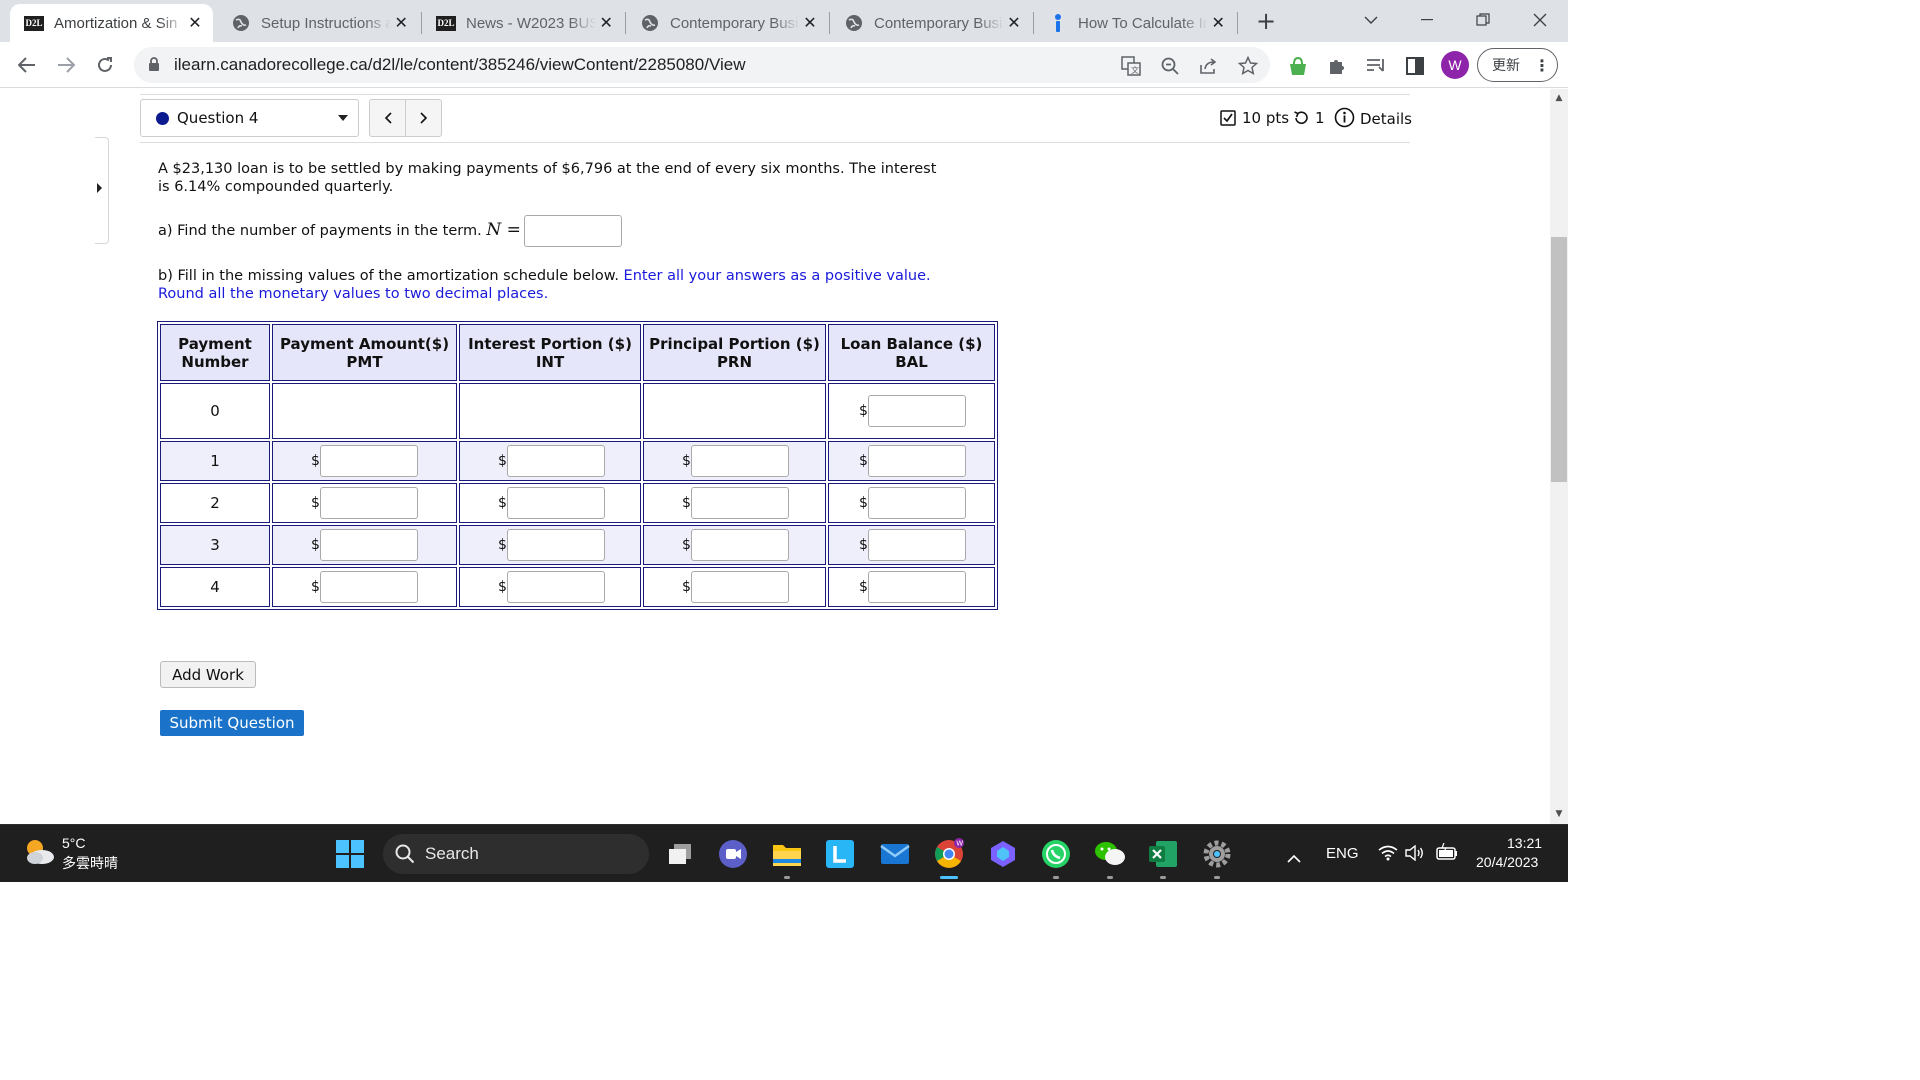 This screenshot has width=1920, height=1080. Describe the element at coordinates (215, 587) in the screenshot. I see `payment-number-cell: 4` at that location.